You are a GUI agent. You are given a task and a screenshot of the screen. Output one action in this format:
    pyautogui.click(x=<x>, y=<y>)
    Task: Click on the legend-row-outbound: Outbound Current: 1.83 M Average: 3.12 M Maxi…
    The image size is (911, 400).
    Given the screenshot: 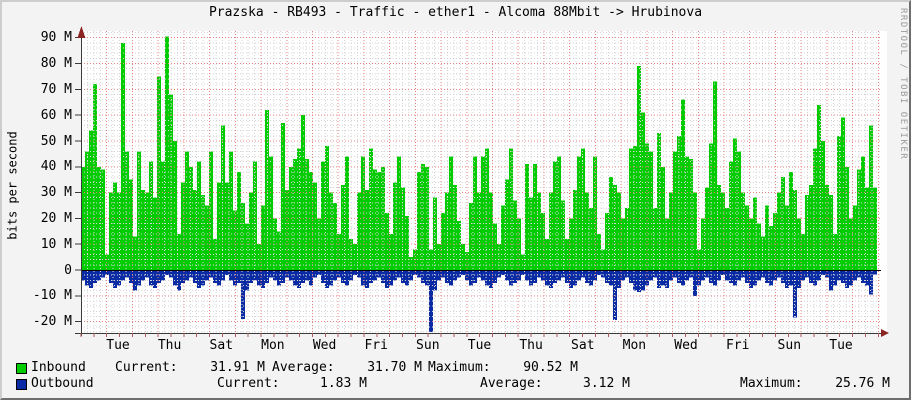 What is the action you would take?
    pyautogui.click(x=455, y=384)
    